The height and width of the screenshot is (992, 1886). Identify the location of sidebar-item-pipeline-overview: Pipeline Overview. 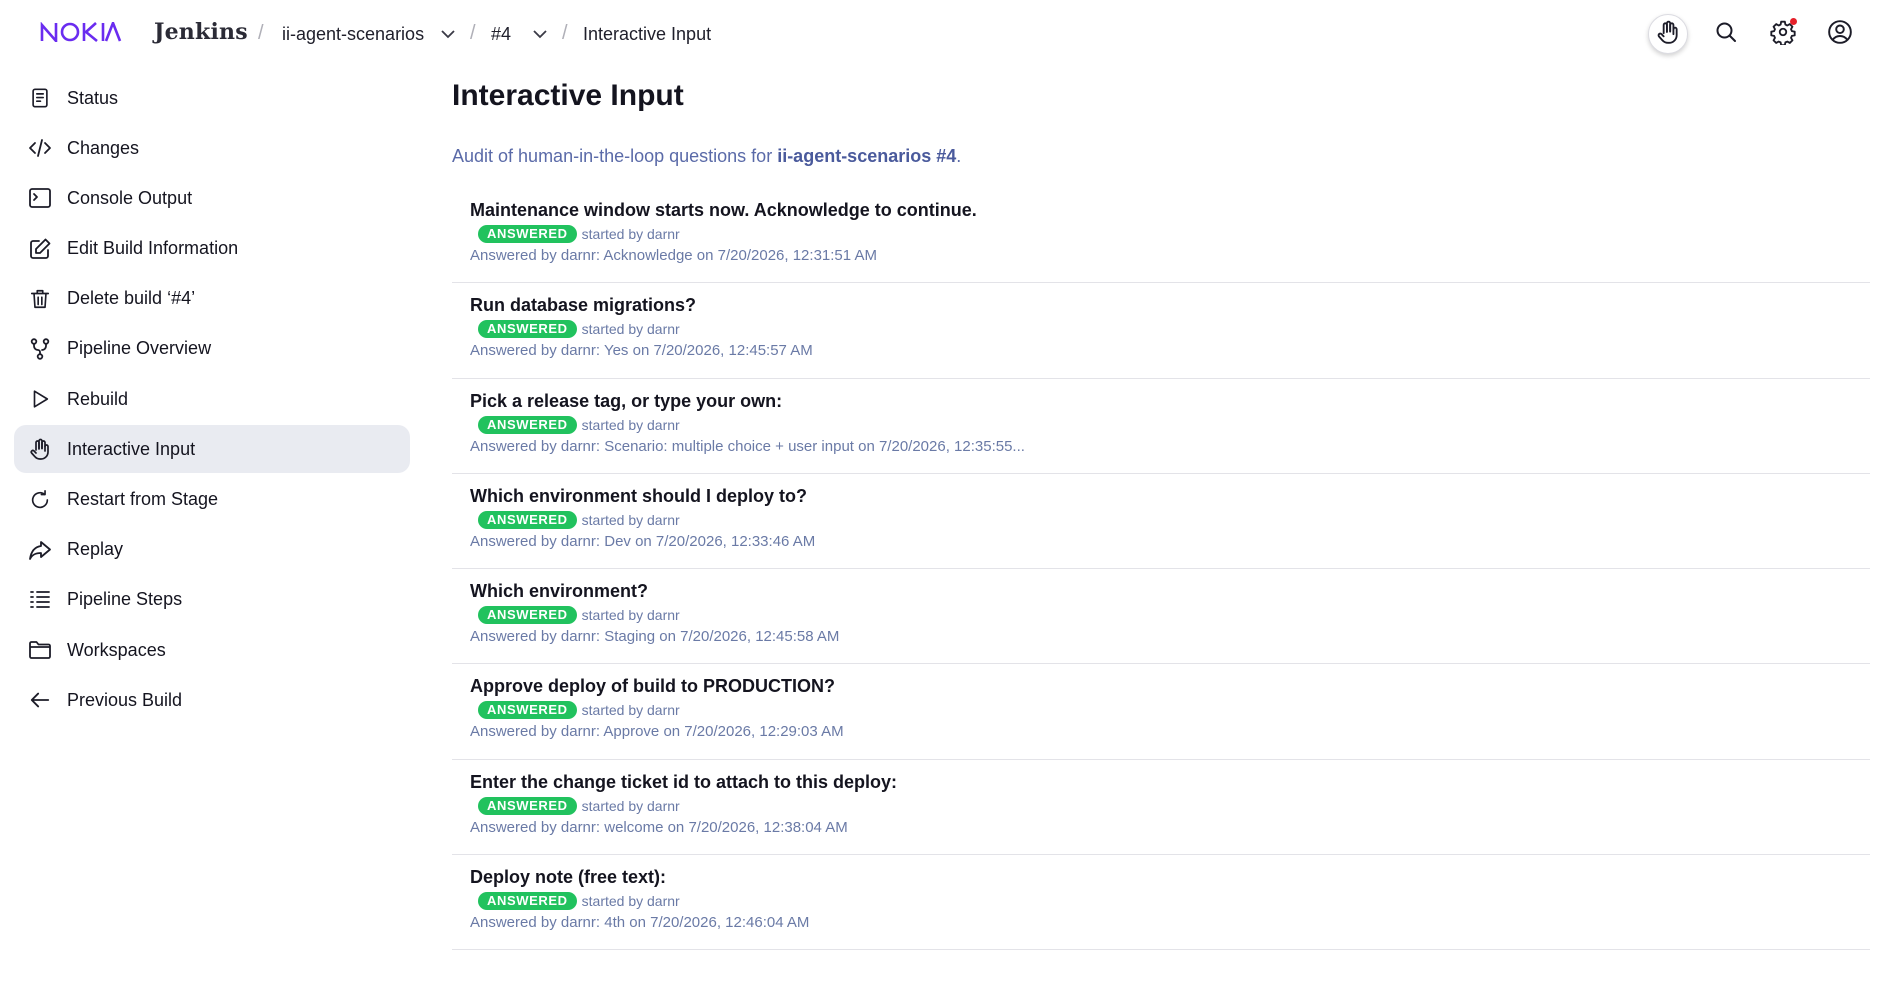
(212, 349).